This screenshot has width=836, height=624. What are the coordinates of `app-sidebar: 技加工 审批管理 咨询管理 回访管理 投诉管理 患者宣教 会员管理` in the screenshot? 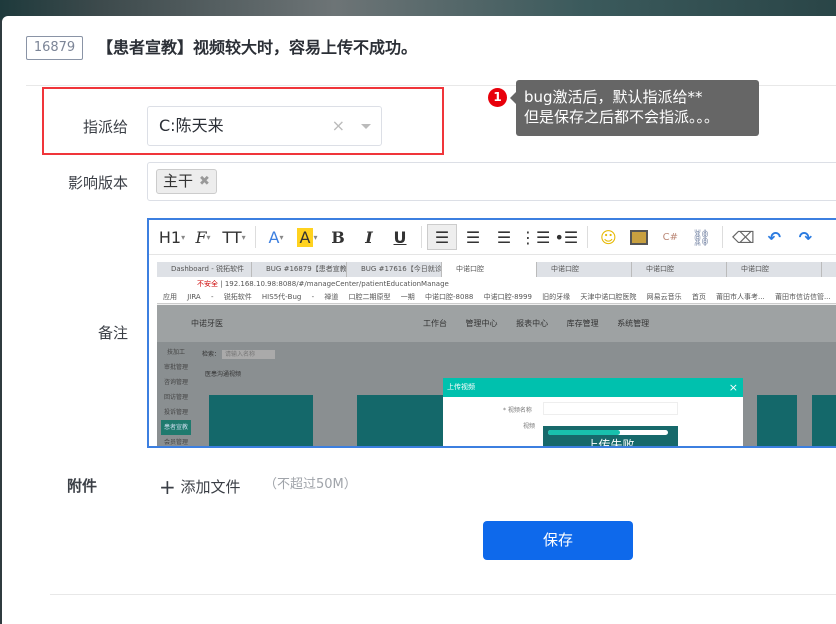 It's located at (176, 395).